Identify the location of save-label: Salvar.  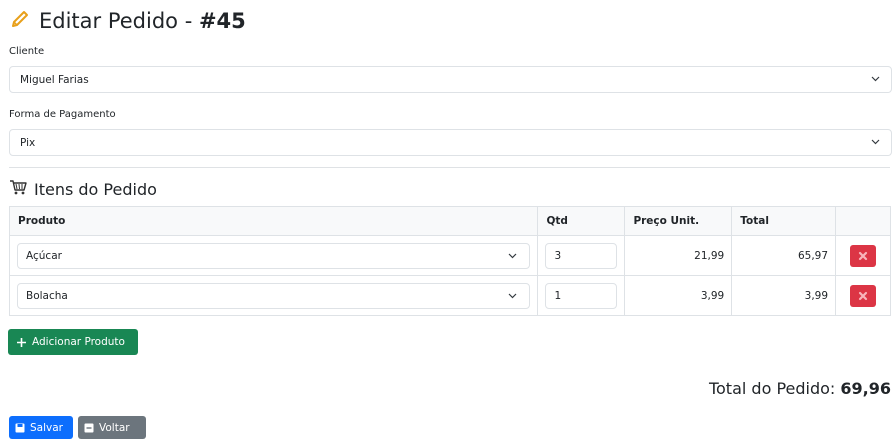
(46, 427).